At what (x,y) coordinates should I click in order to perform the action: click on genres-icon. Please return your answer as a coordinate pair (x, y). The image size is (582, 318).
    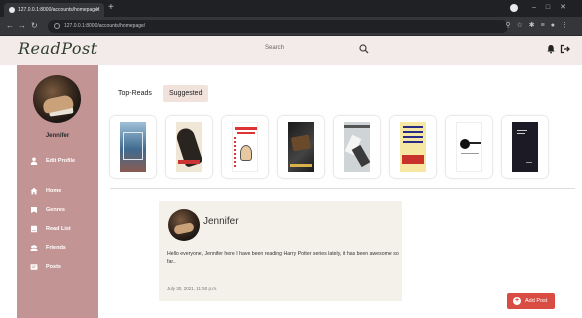
    Looking at the image, I should click on (34, 210).